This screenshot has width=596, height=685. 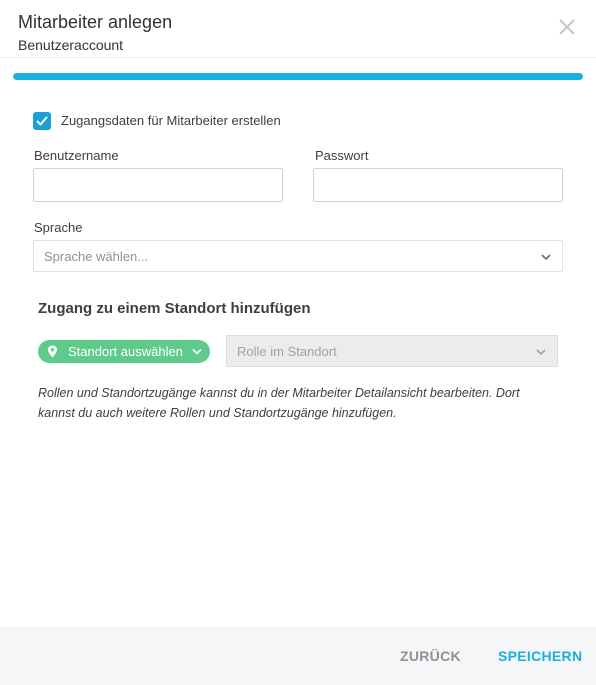 I want to click on username-label: Benutzername, so click(x=76, y=155).